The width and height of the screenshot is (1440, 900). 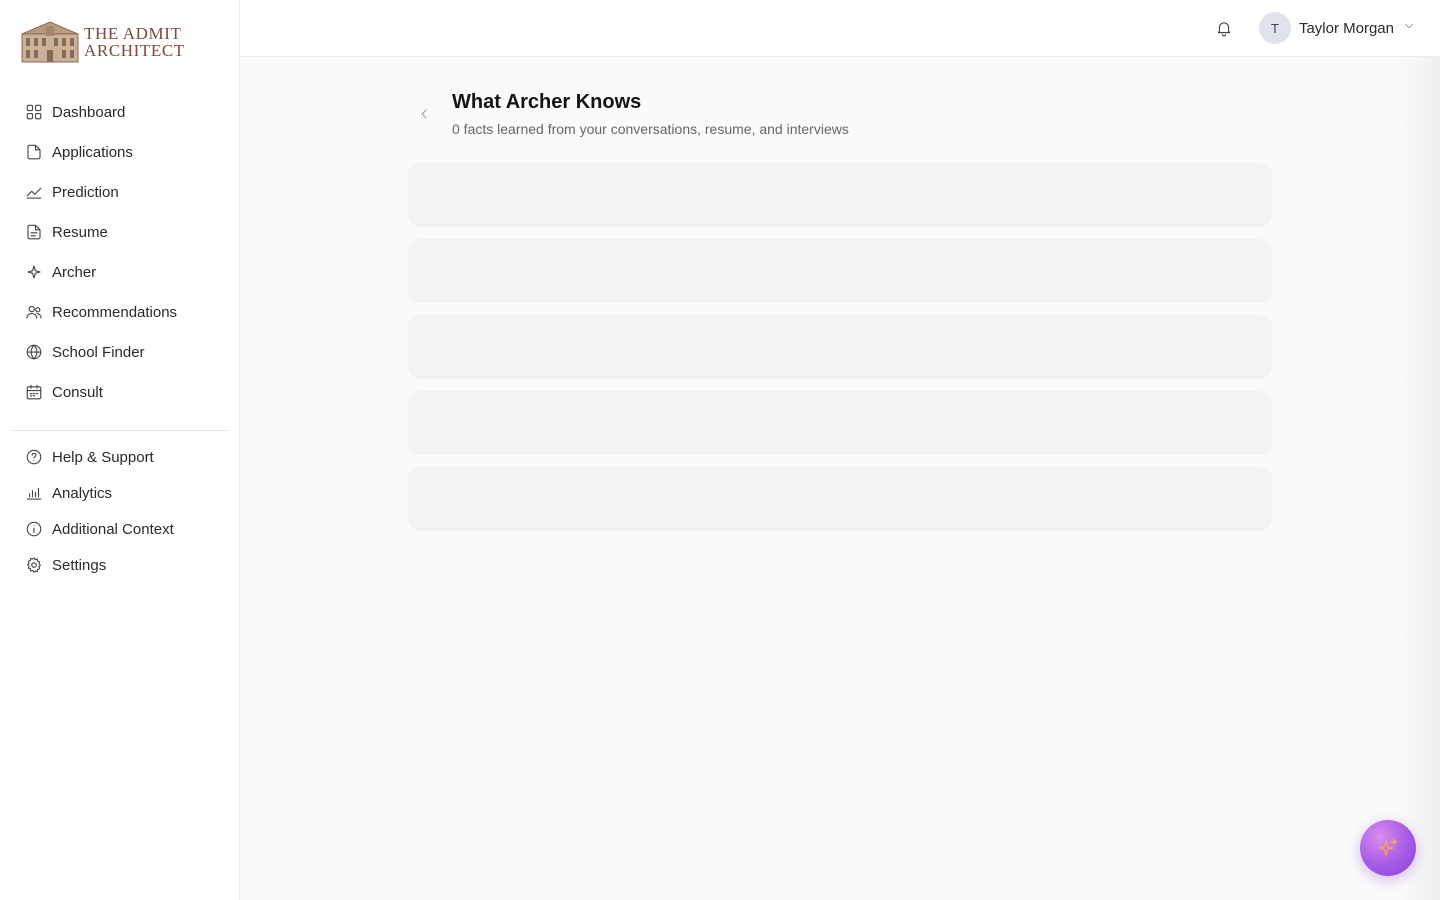 I want to click on file-icon, so click(x=34, y=152).